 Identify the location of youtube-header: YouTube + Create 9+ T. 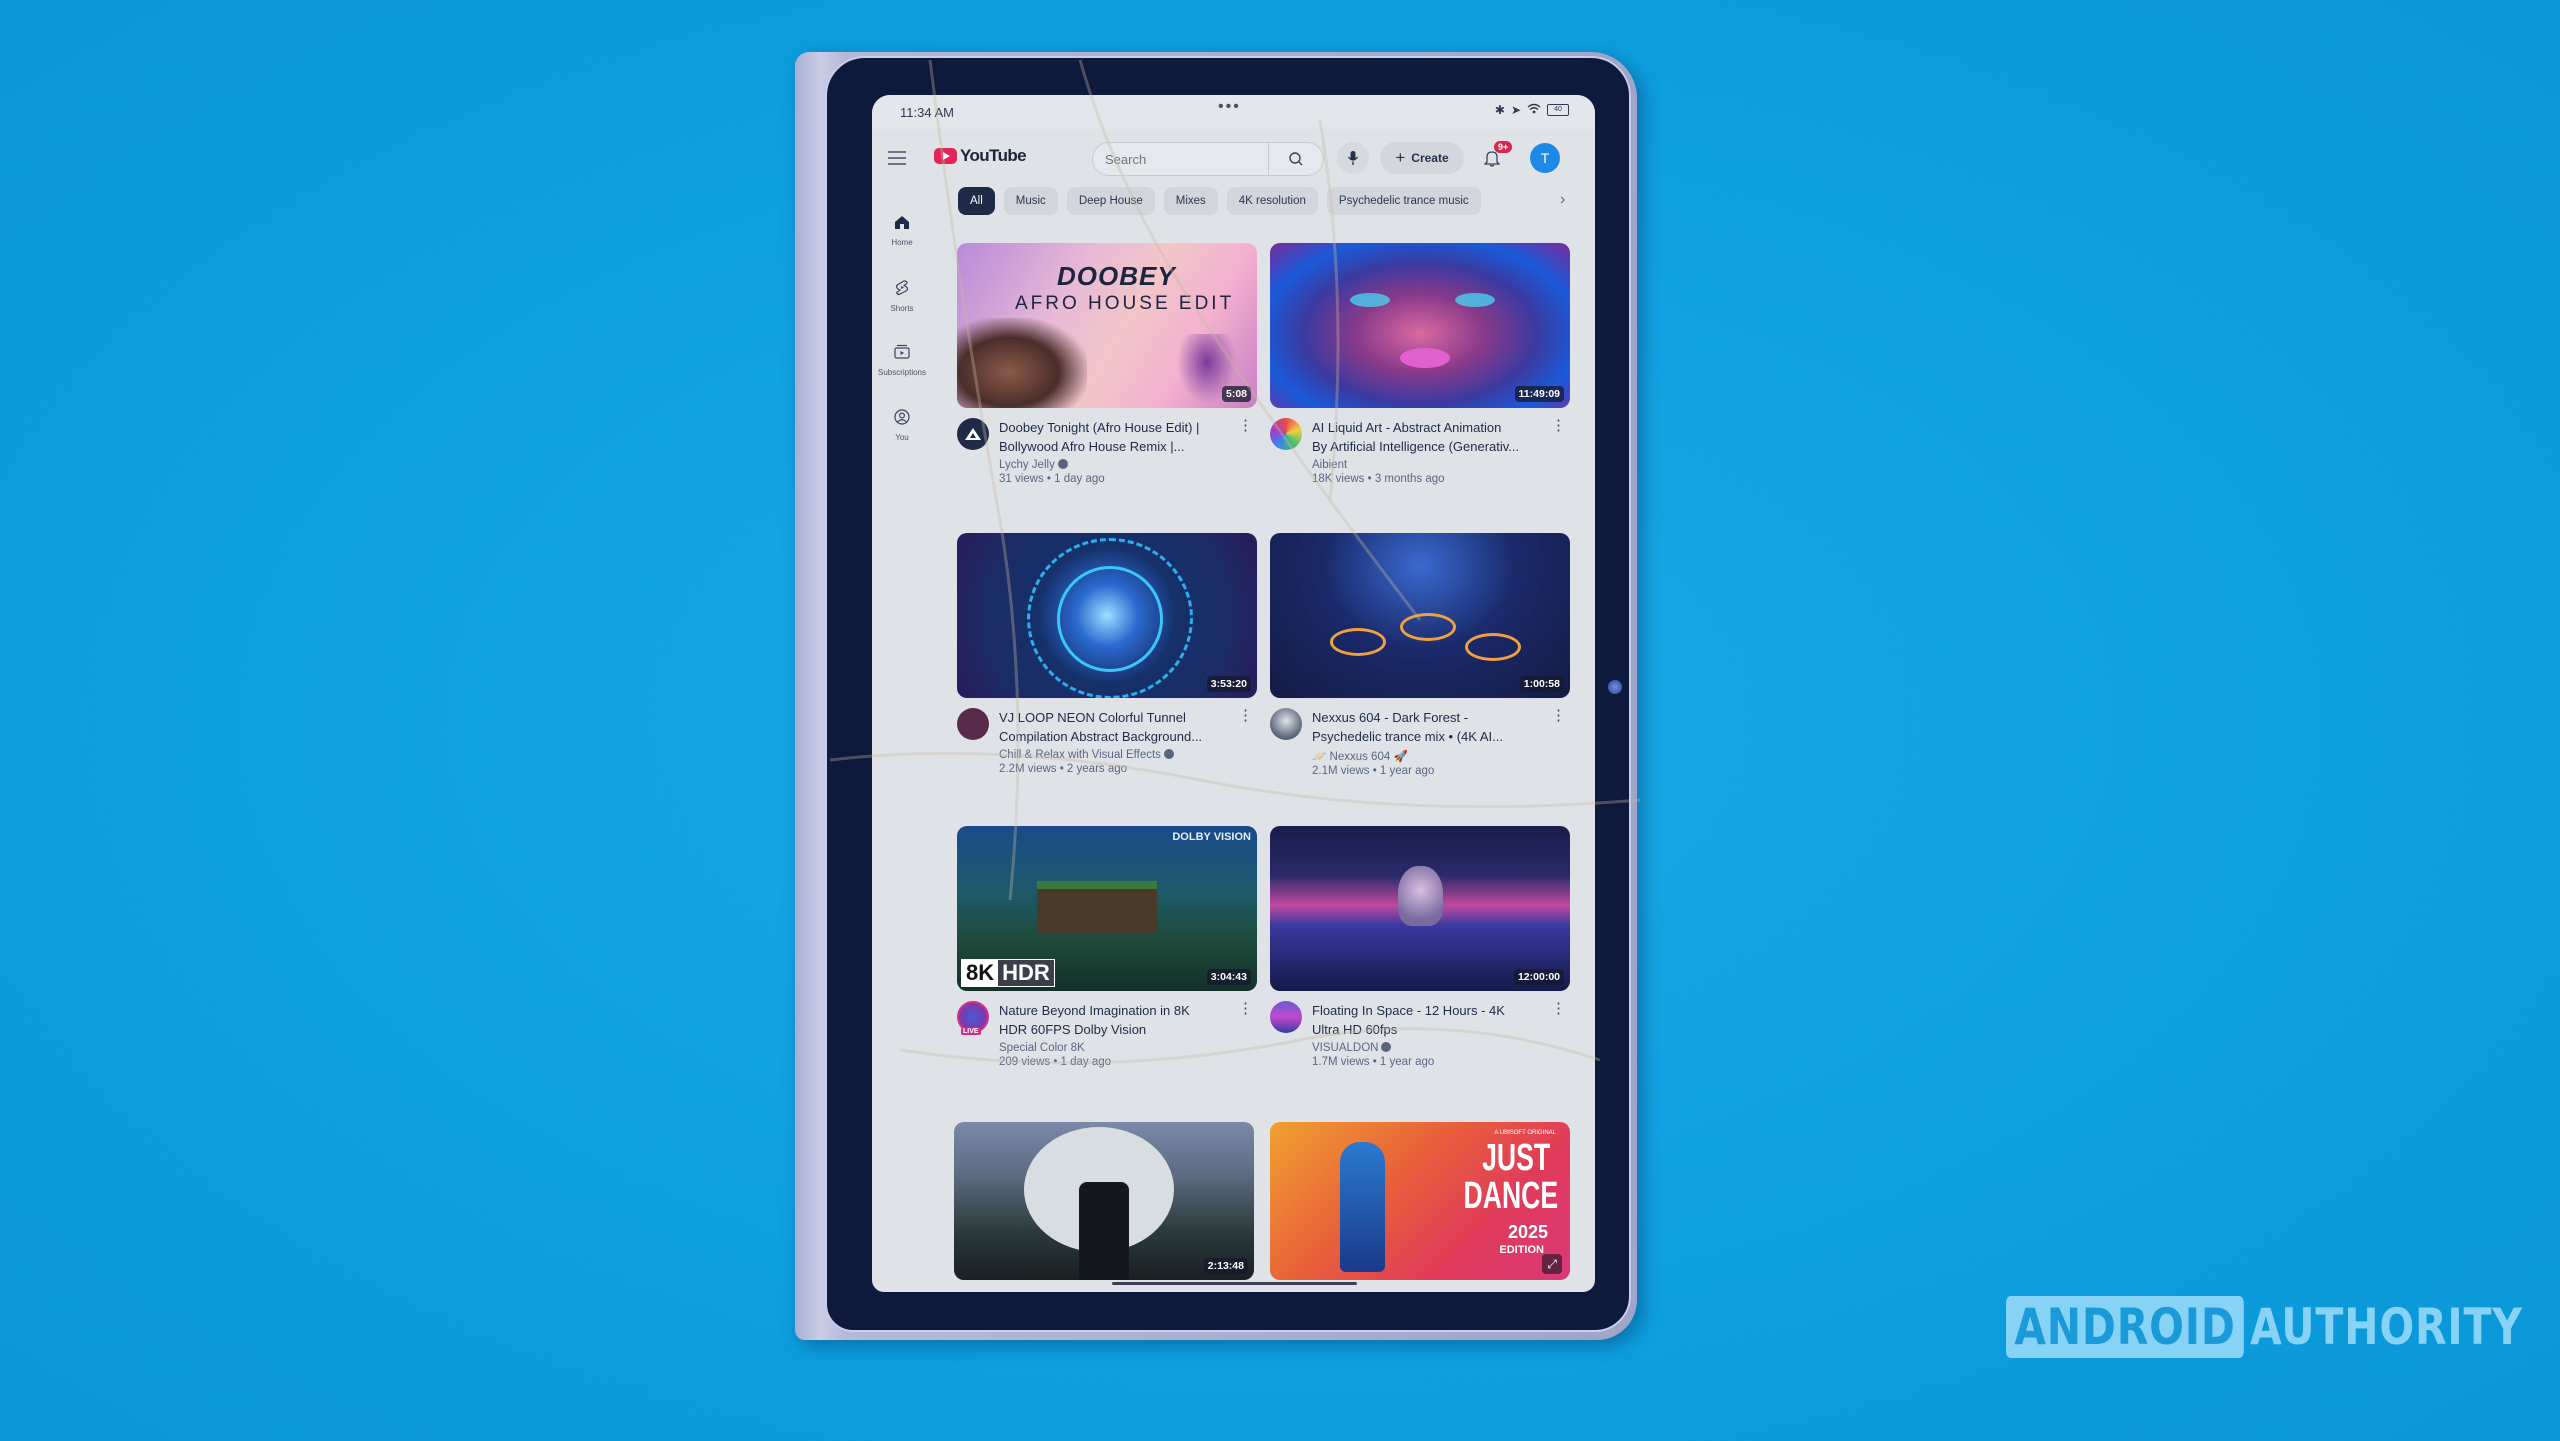
(1233, 157).